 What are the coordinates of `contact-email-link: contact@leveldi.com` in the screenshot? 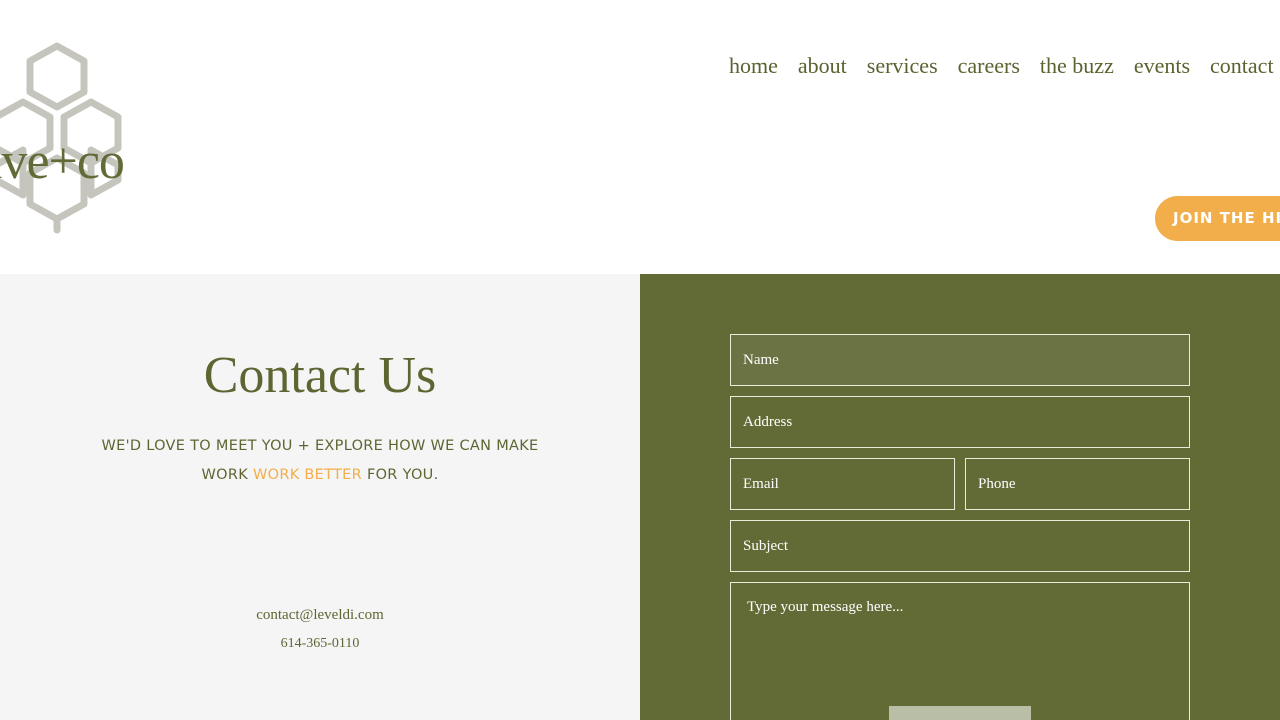 It's located at (320, 615).